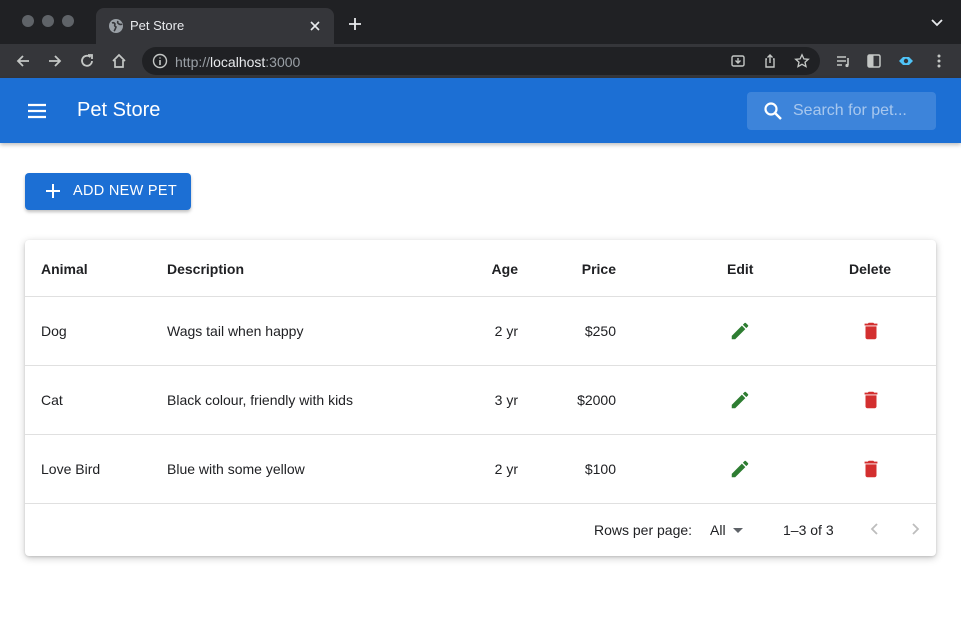 The width and height of the screenshot is (961, 619). I want to click on add-new-pet-button: ADD NEW PET, so click(108, 191).